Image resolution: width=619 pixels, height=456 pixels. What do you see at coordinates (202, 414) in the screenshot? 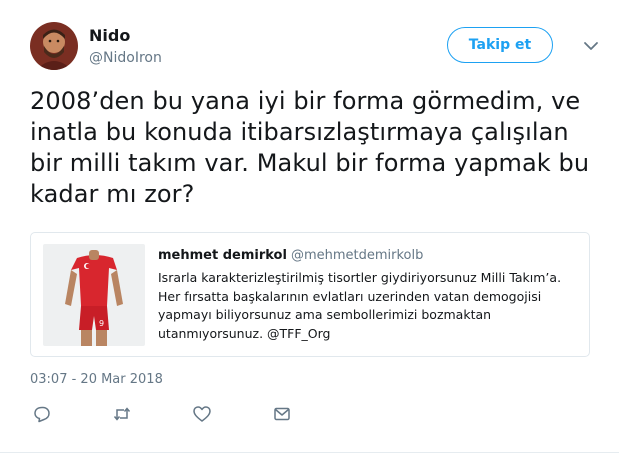
I see `like-icon` at bounding box center [202, 414].